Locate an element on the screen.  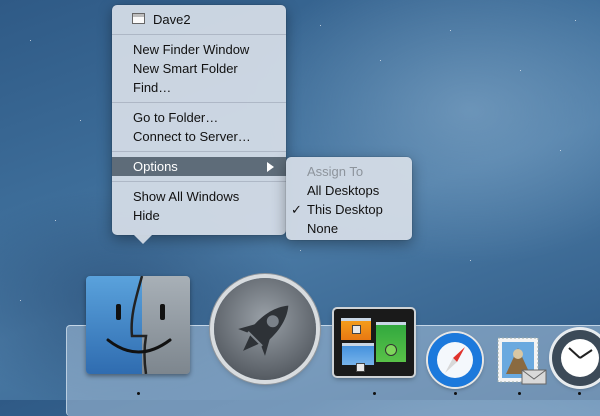
mail-icon is located at coordinates (520, 361).